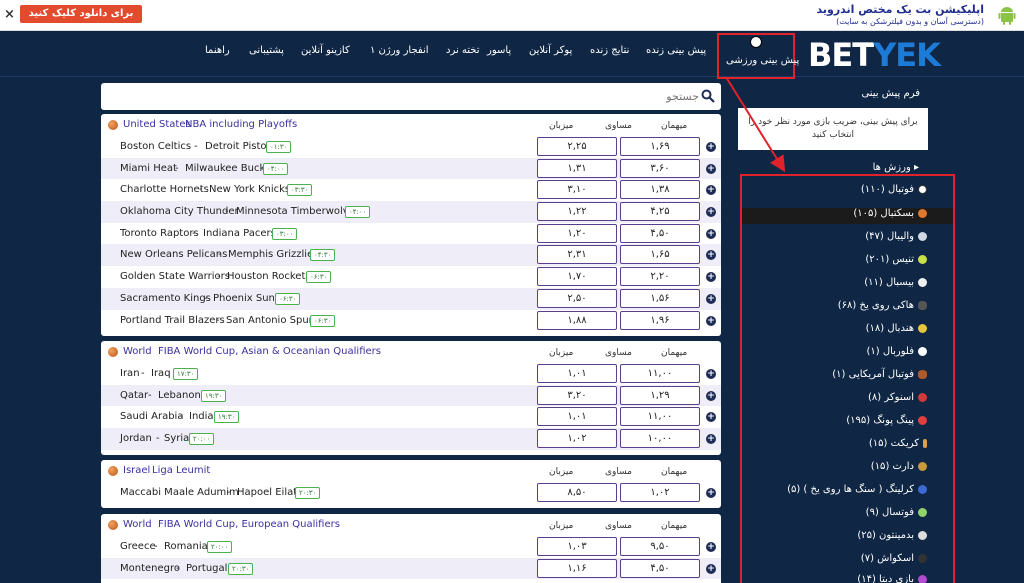 This screenshot has width=1024, height=583. What do you see at coordinates (660, 168) in the screenshot?
I see `odd-home-button: ۳,۶۰` at bounding box center [660, 168].